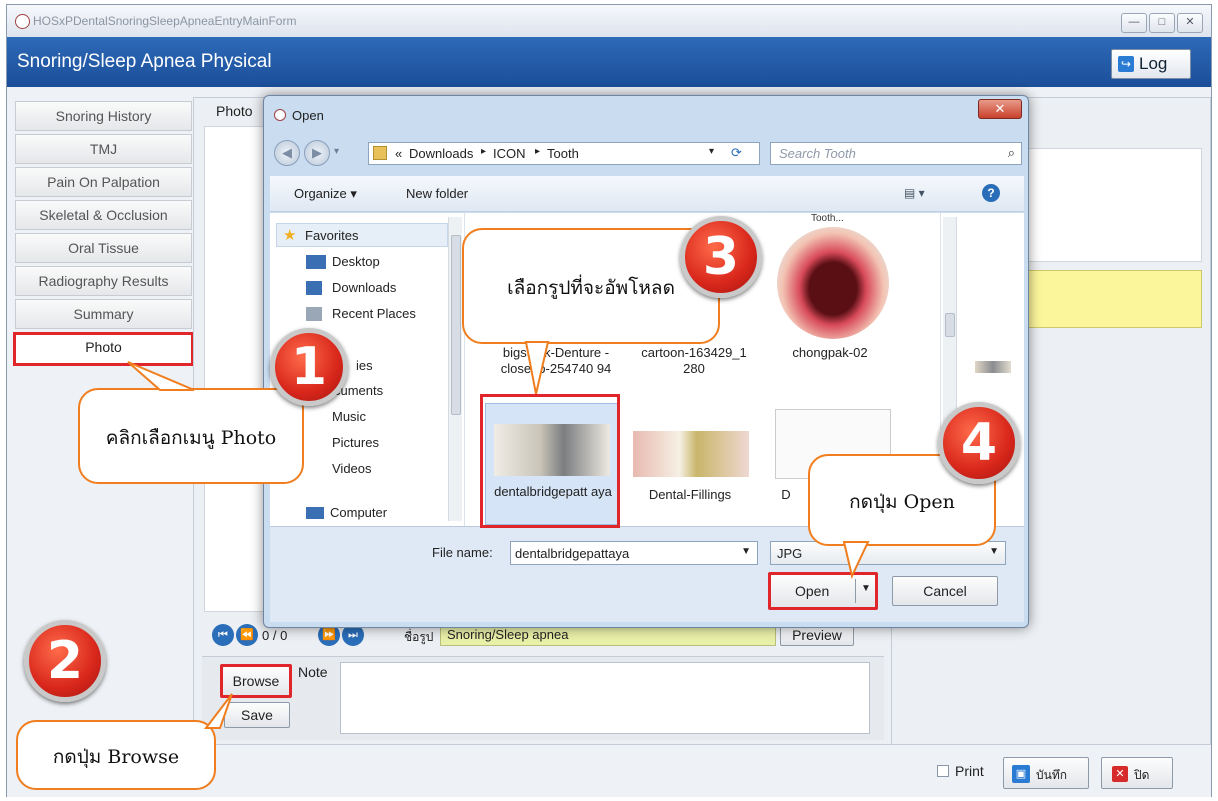  Describe the element at coordinates (866, 588) in the screenshot. I see `open-dropdown-icon: ▼` at that location.